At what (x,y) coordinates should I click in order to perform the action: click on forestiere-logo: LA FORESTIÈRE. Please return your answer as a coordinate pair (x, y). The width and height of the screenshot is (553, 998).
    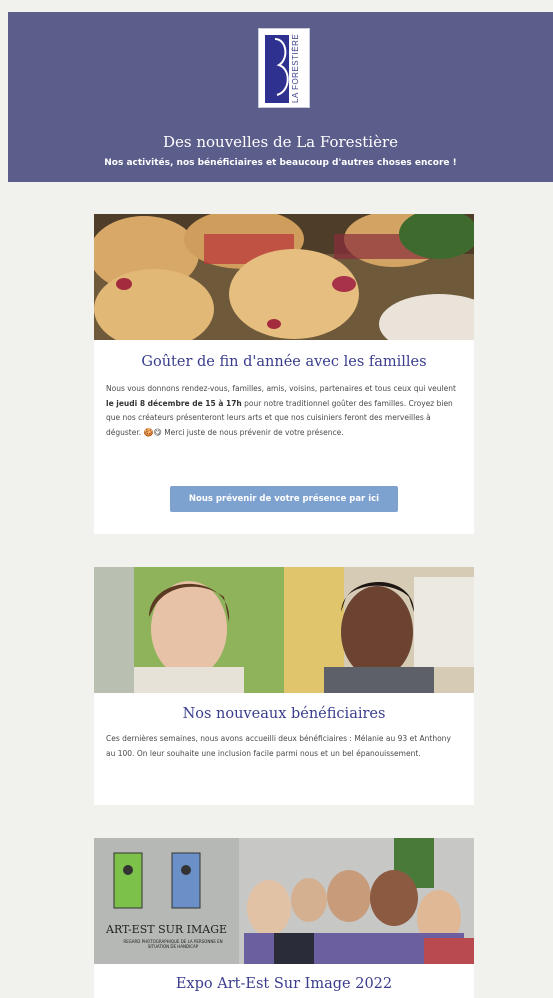
    Looking at the image, I should click on (284, 68).